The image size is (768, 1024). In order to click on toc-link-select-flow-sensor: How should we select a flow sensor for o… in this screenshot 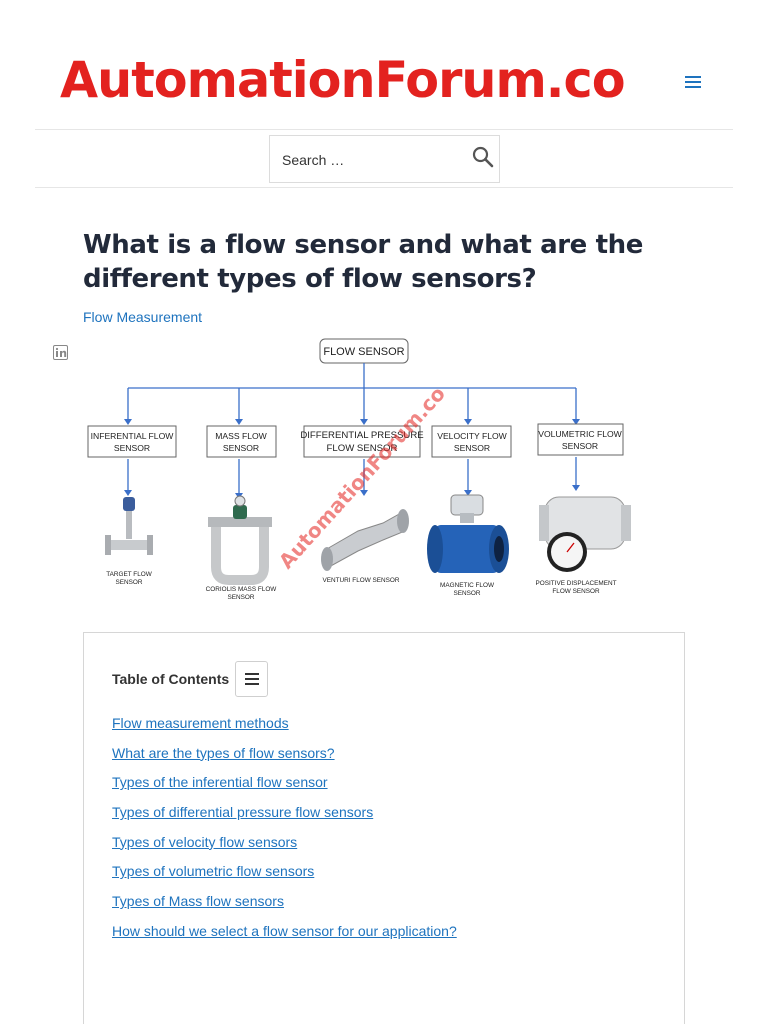, I will do `click(284, 931)`.